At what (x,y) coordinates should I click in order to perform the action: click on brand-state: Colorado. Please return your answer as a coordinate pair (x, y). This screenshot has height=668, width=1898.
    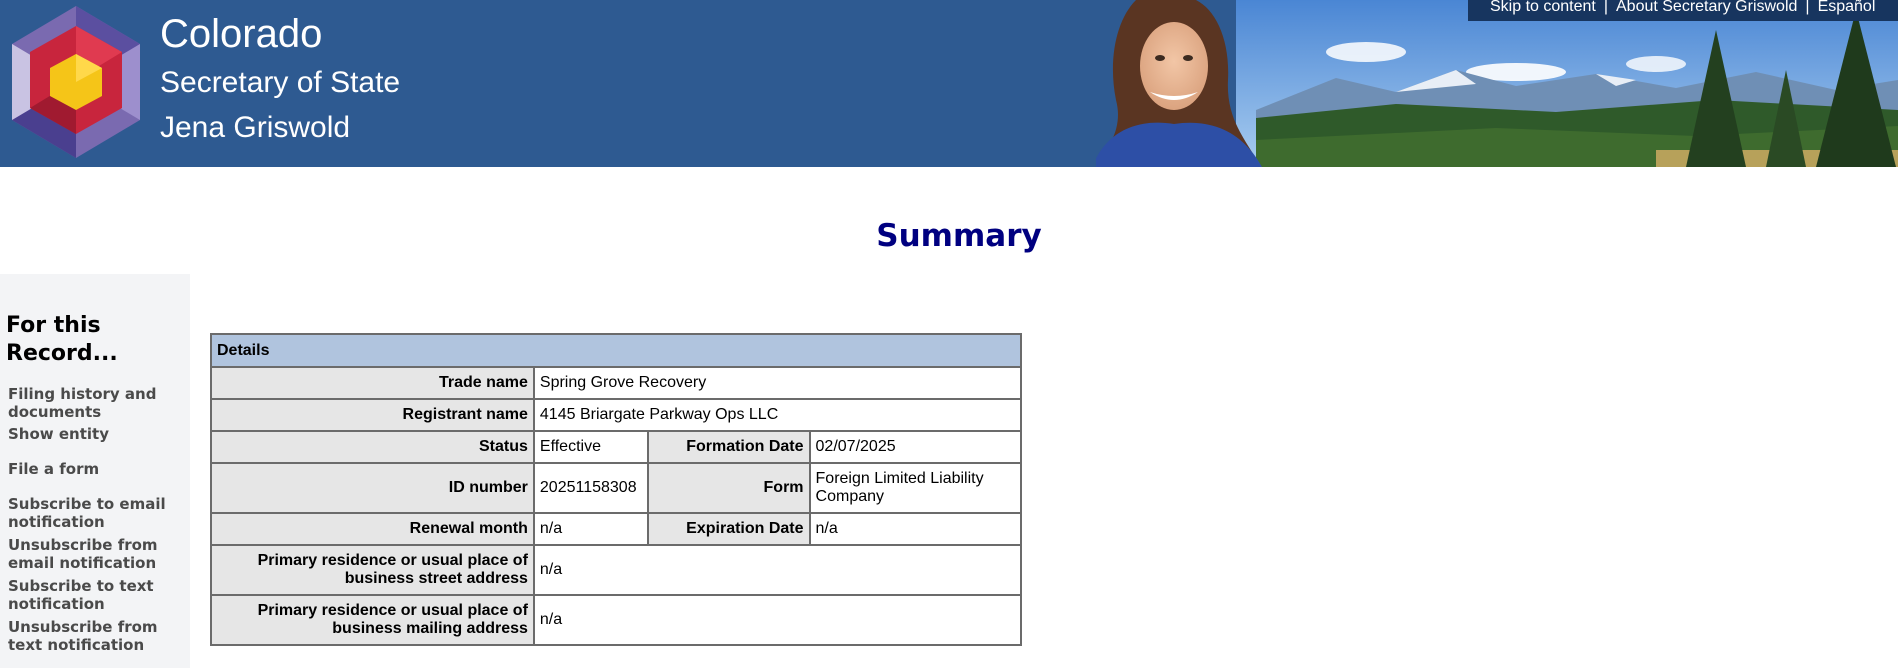
    Looking at the image, I should click on (241, 34).